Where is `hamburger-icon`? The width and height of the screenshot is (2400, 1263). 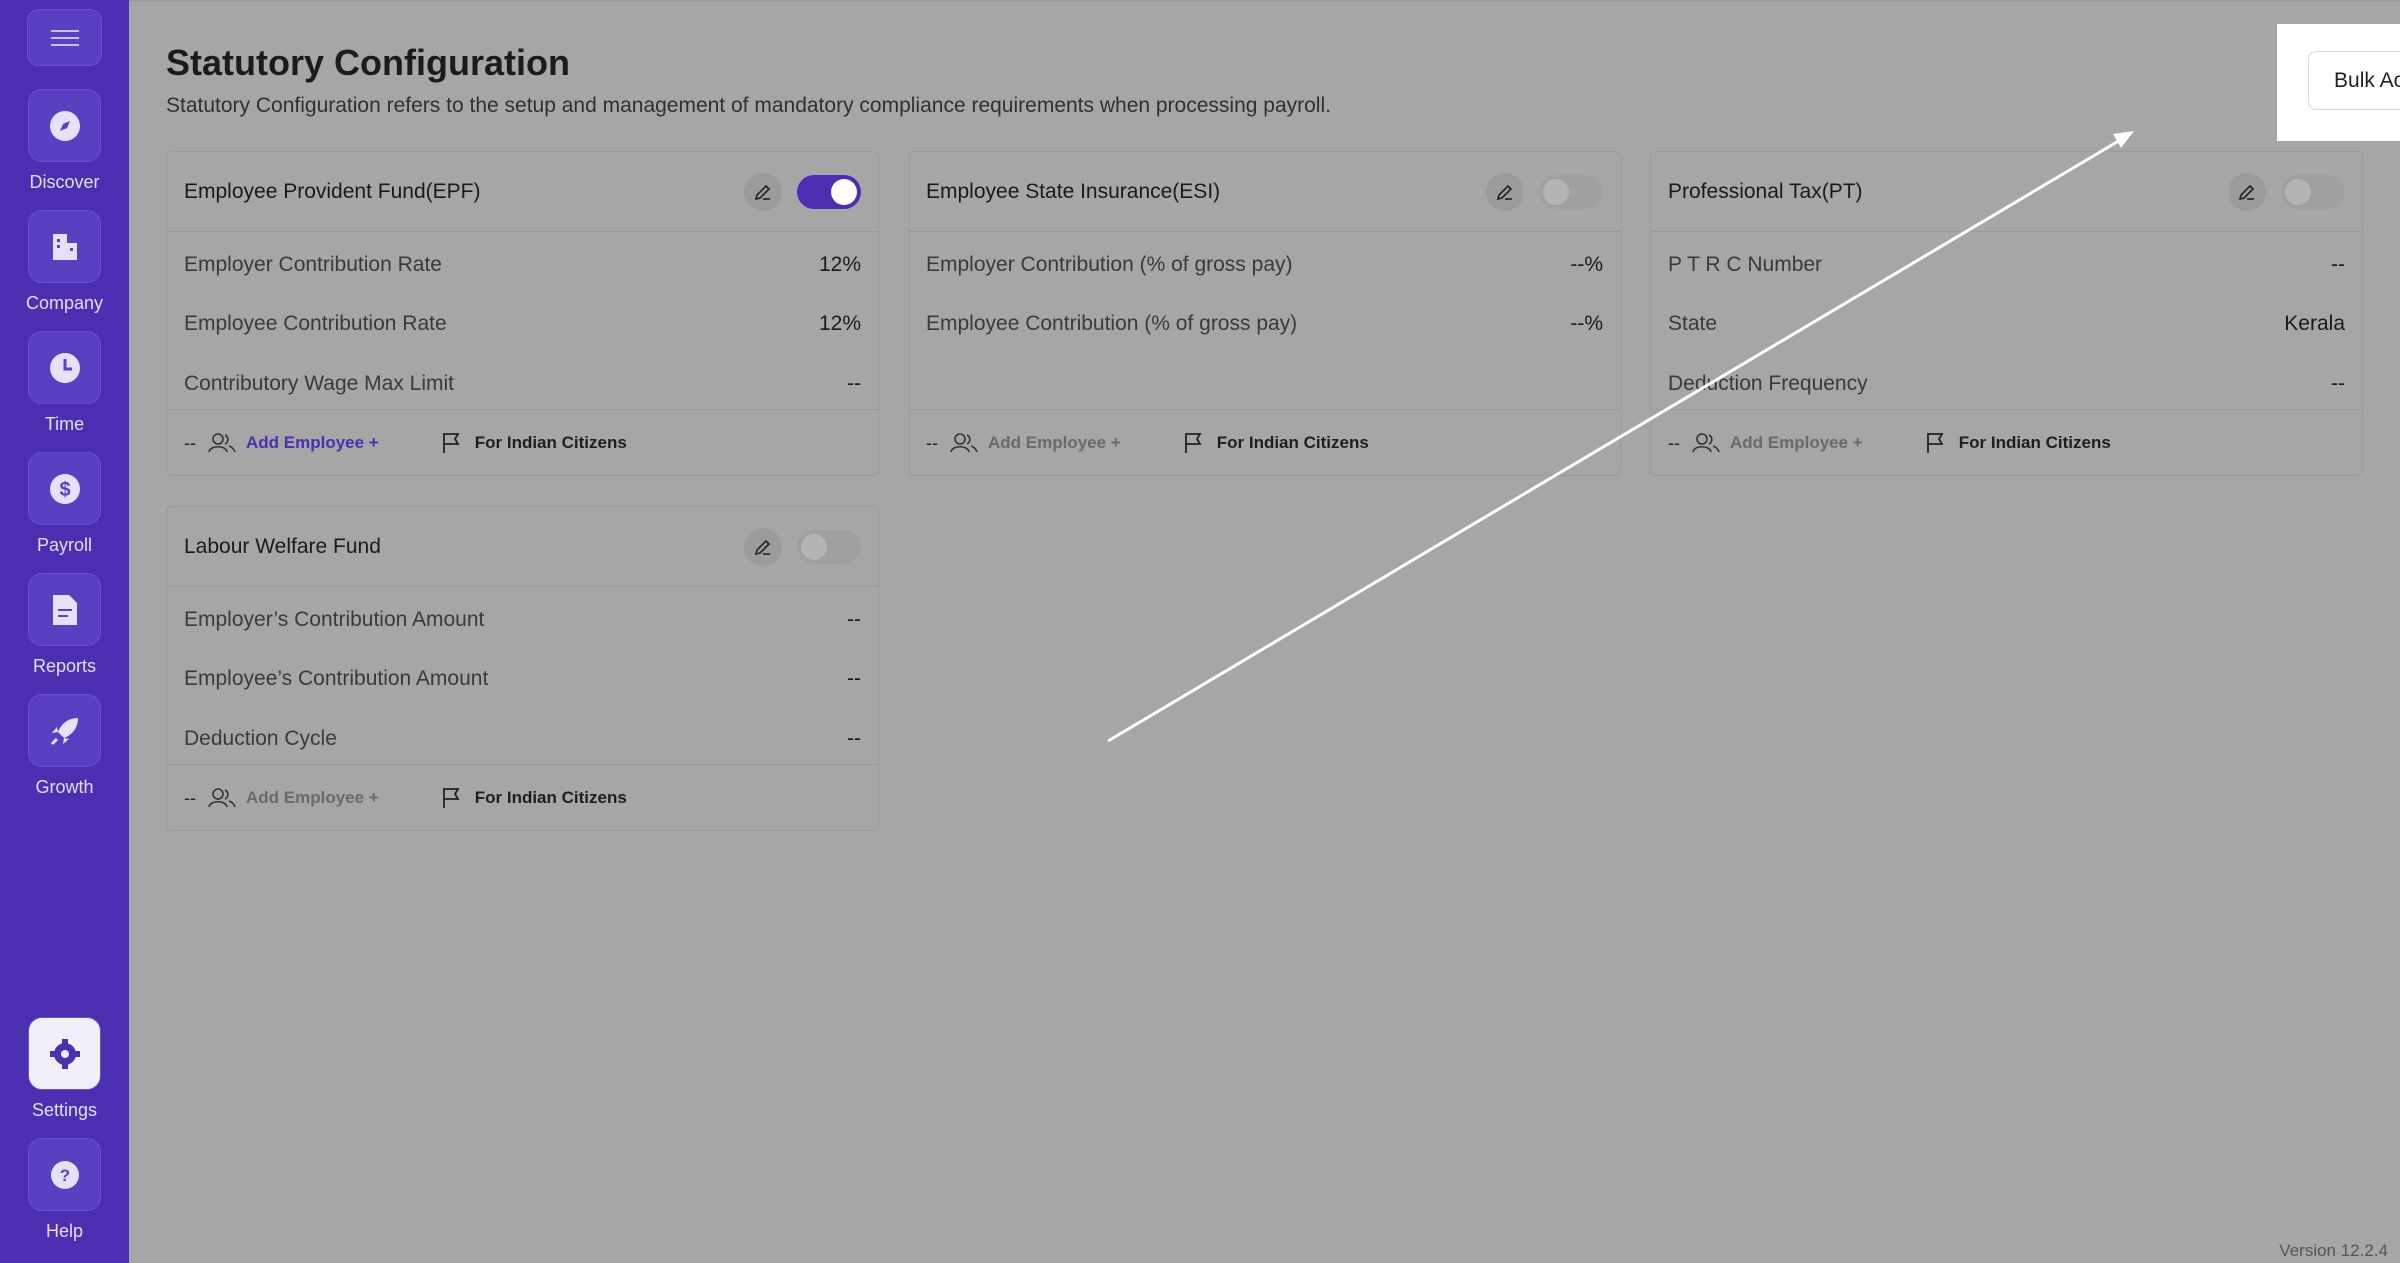 hamburger-icon is located at coordinates (64, 37).